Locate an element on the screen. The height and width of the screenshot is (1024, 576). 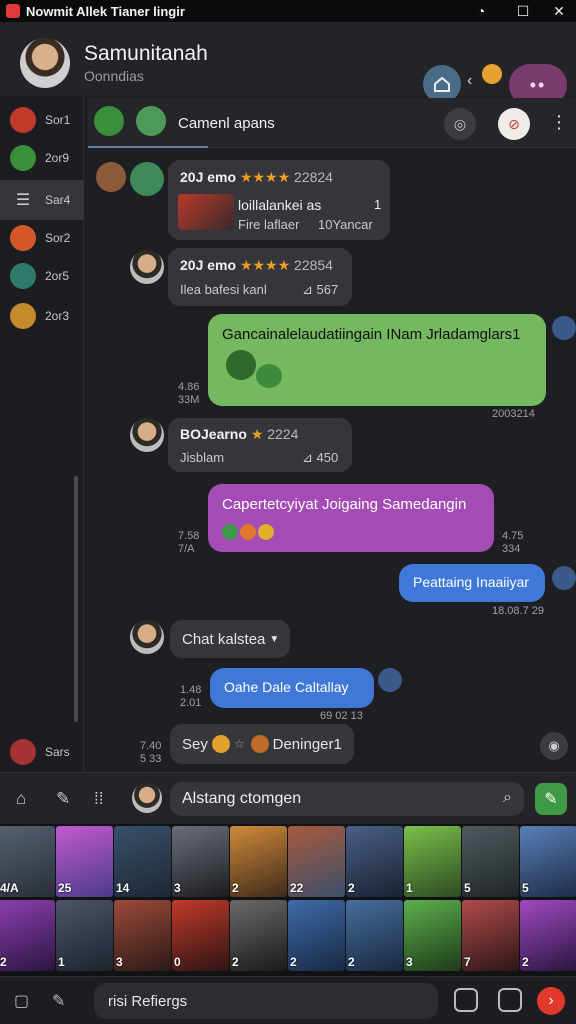
sidebar-item-sar4: ☰ Sar4 is located at coordinates (42, 200).